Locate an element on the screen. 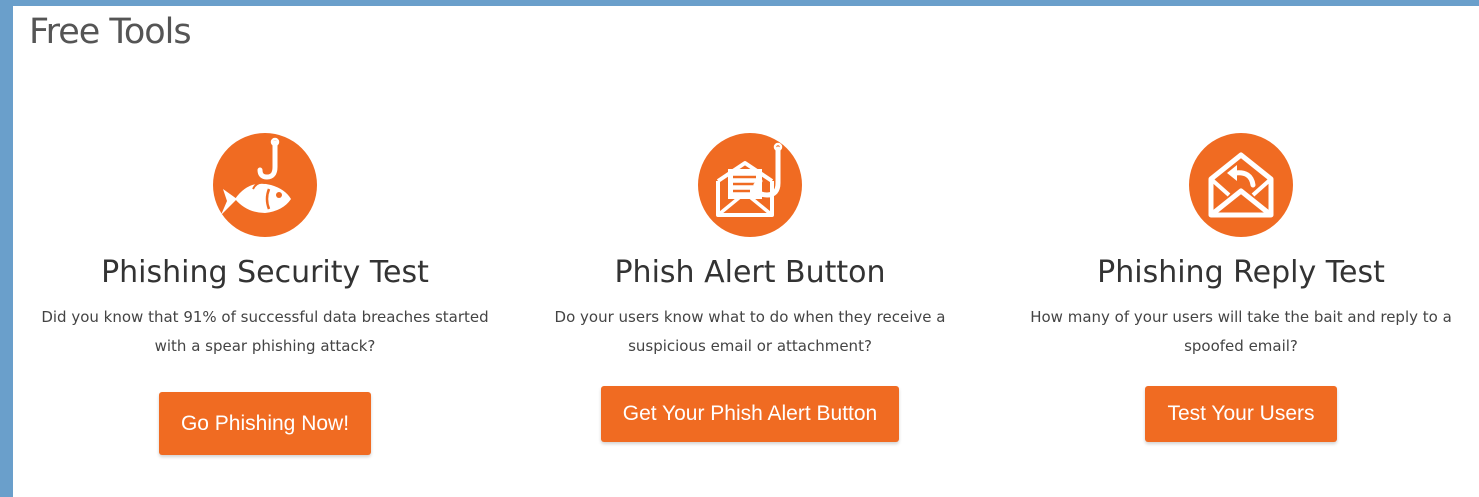 This screenshot has height=497, width=1479. get-phish-alert-button: Get Your Phish Alert Button is located at coordinates (750, 414).